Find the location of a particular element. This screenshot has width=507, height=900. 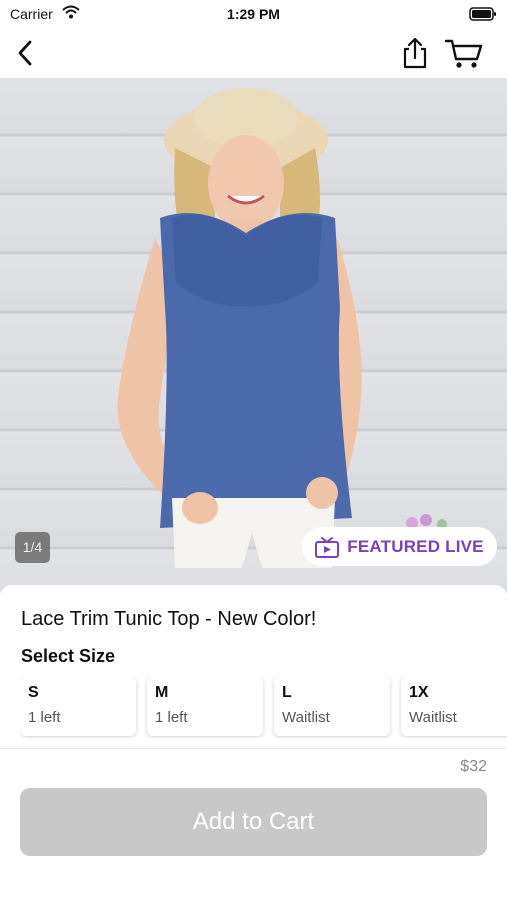

clock: 1:29 PM is located at coordinates (253, 14).